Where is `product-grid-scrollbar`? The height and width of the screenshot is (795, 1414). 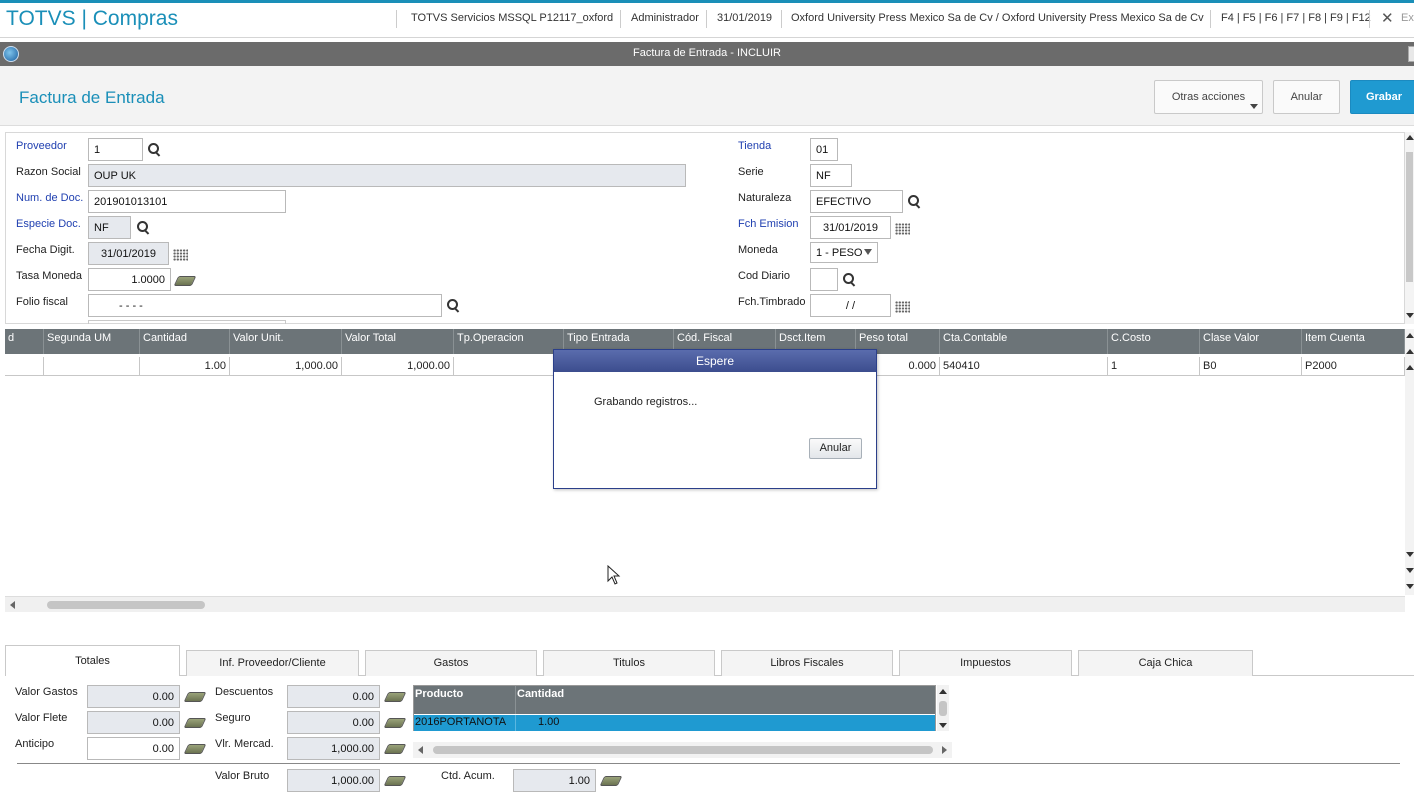
product-grid-scrollbar is located at coordinates (943, 708).